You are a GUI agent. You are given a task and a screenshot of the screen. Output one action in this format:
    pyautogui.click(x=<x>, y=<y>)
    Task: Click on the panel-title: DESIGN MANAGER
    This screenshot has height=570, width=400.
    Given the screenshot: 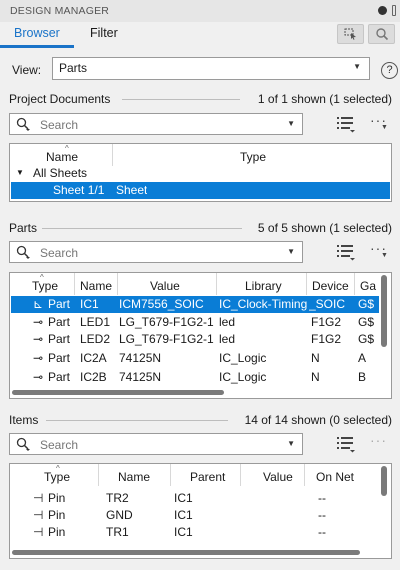 What is the action you would take?
    pyautogui.click(x=60, y=11)
    